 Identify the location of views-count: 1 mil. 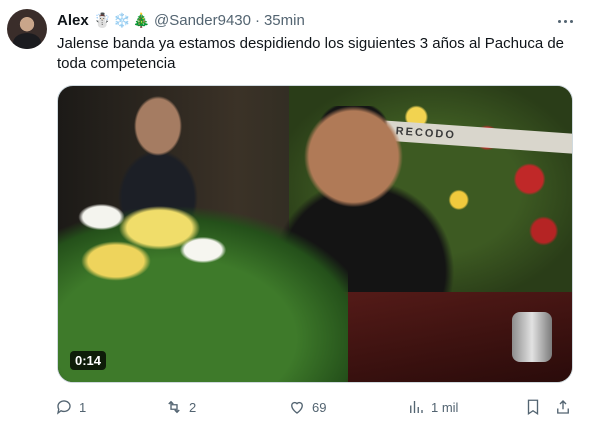
(445, 407).